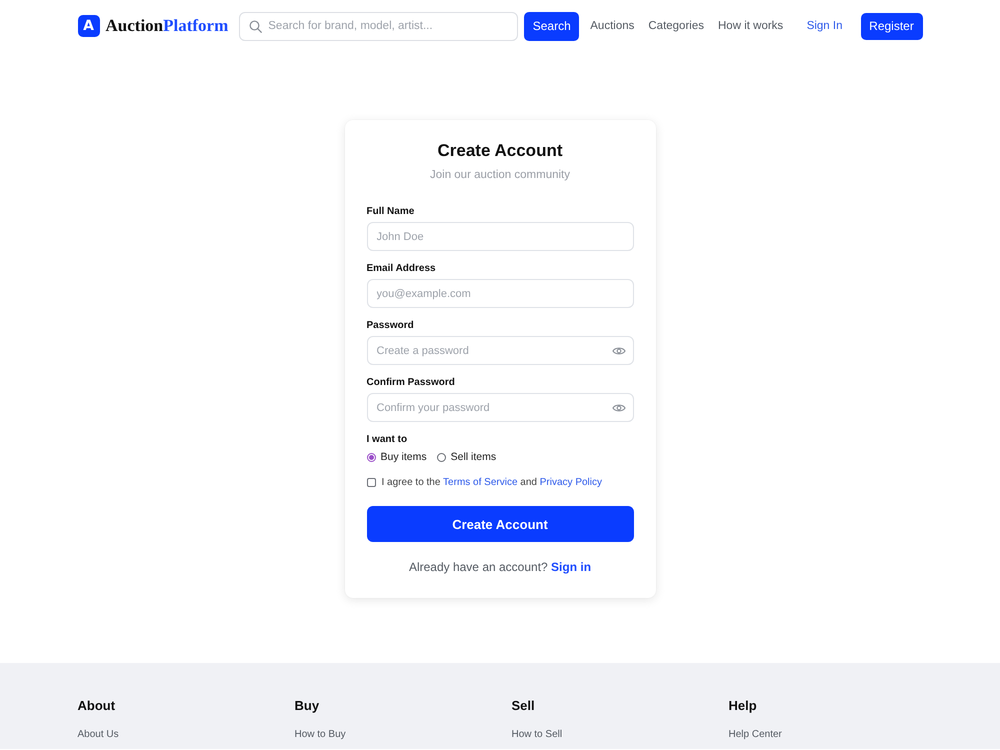 The width and height of the screenshot is (1000, 750). Describe the element at coordinates (609, 735) in the screenshot. I see `footer-link: How to Sell` at that location.